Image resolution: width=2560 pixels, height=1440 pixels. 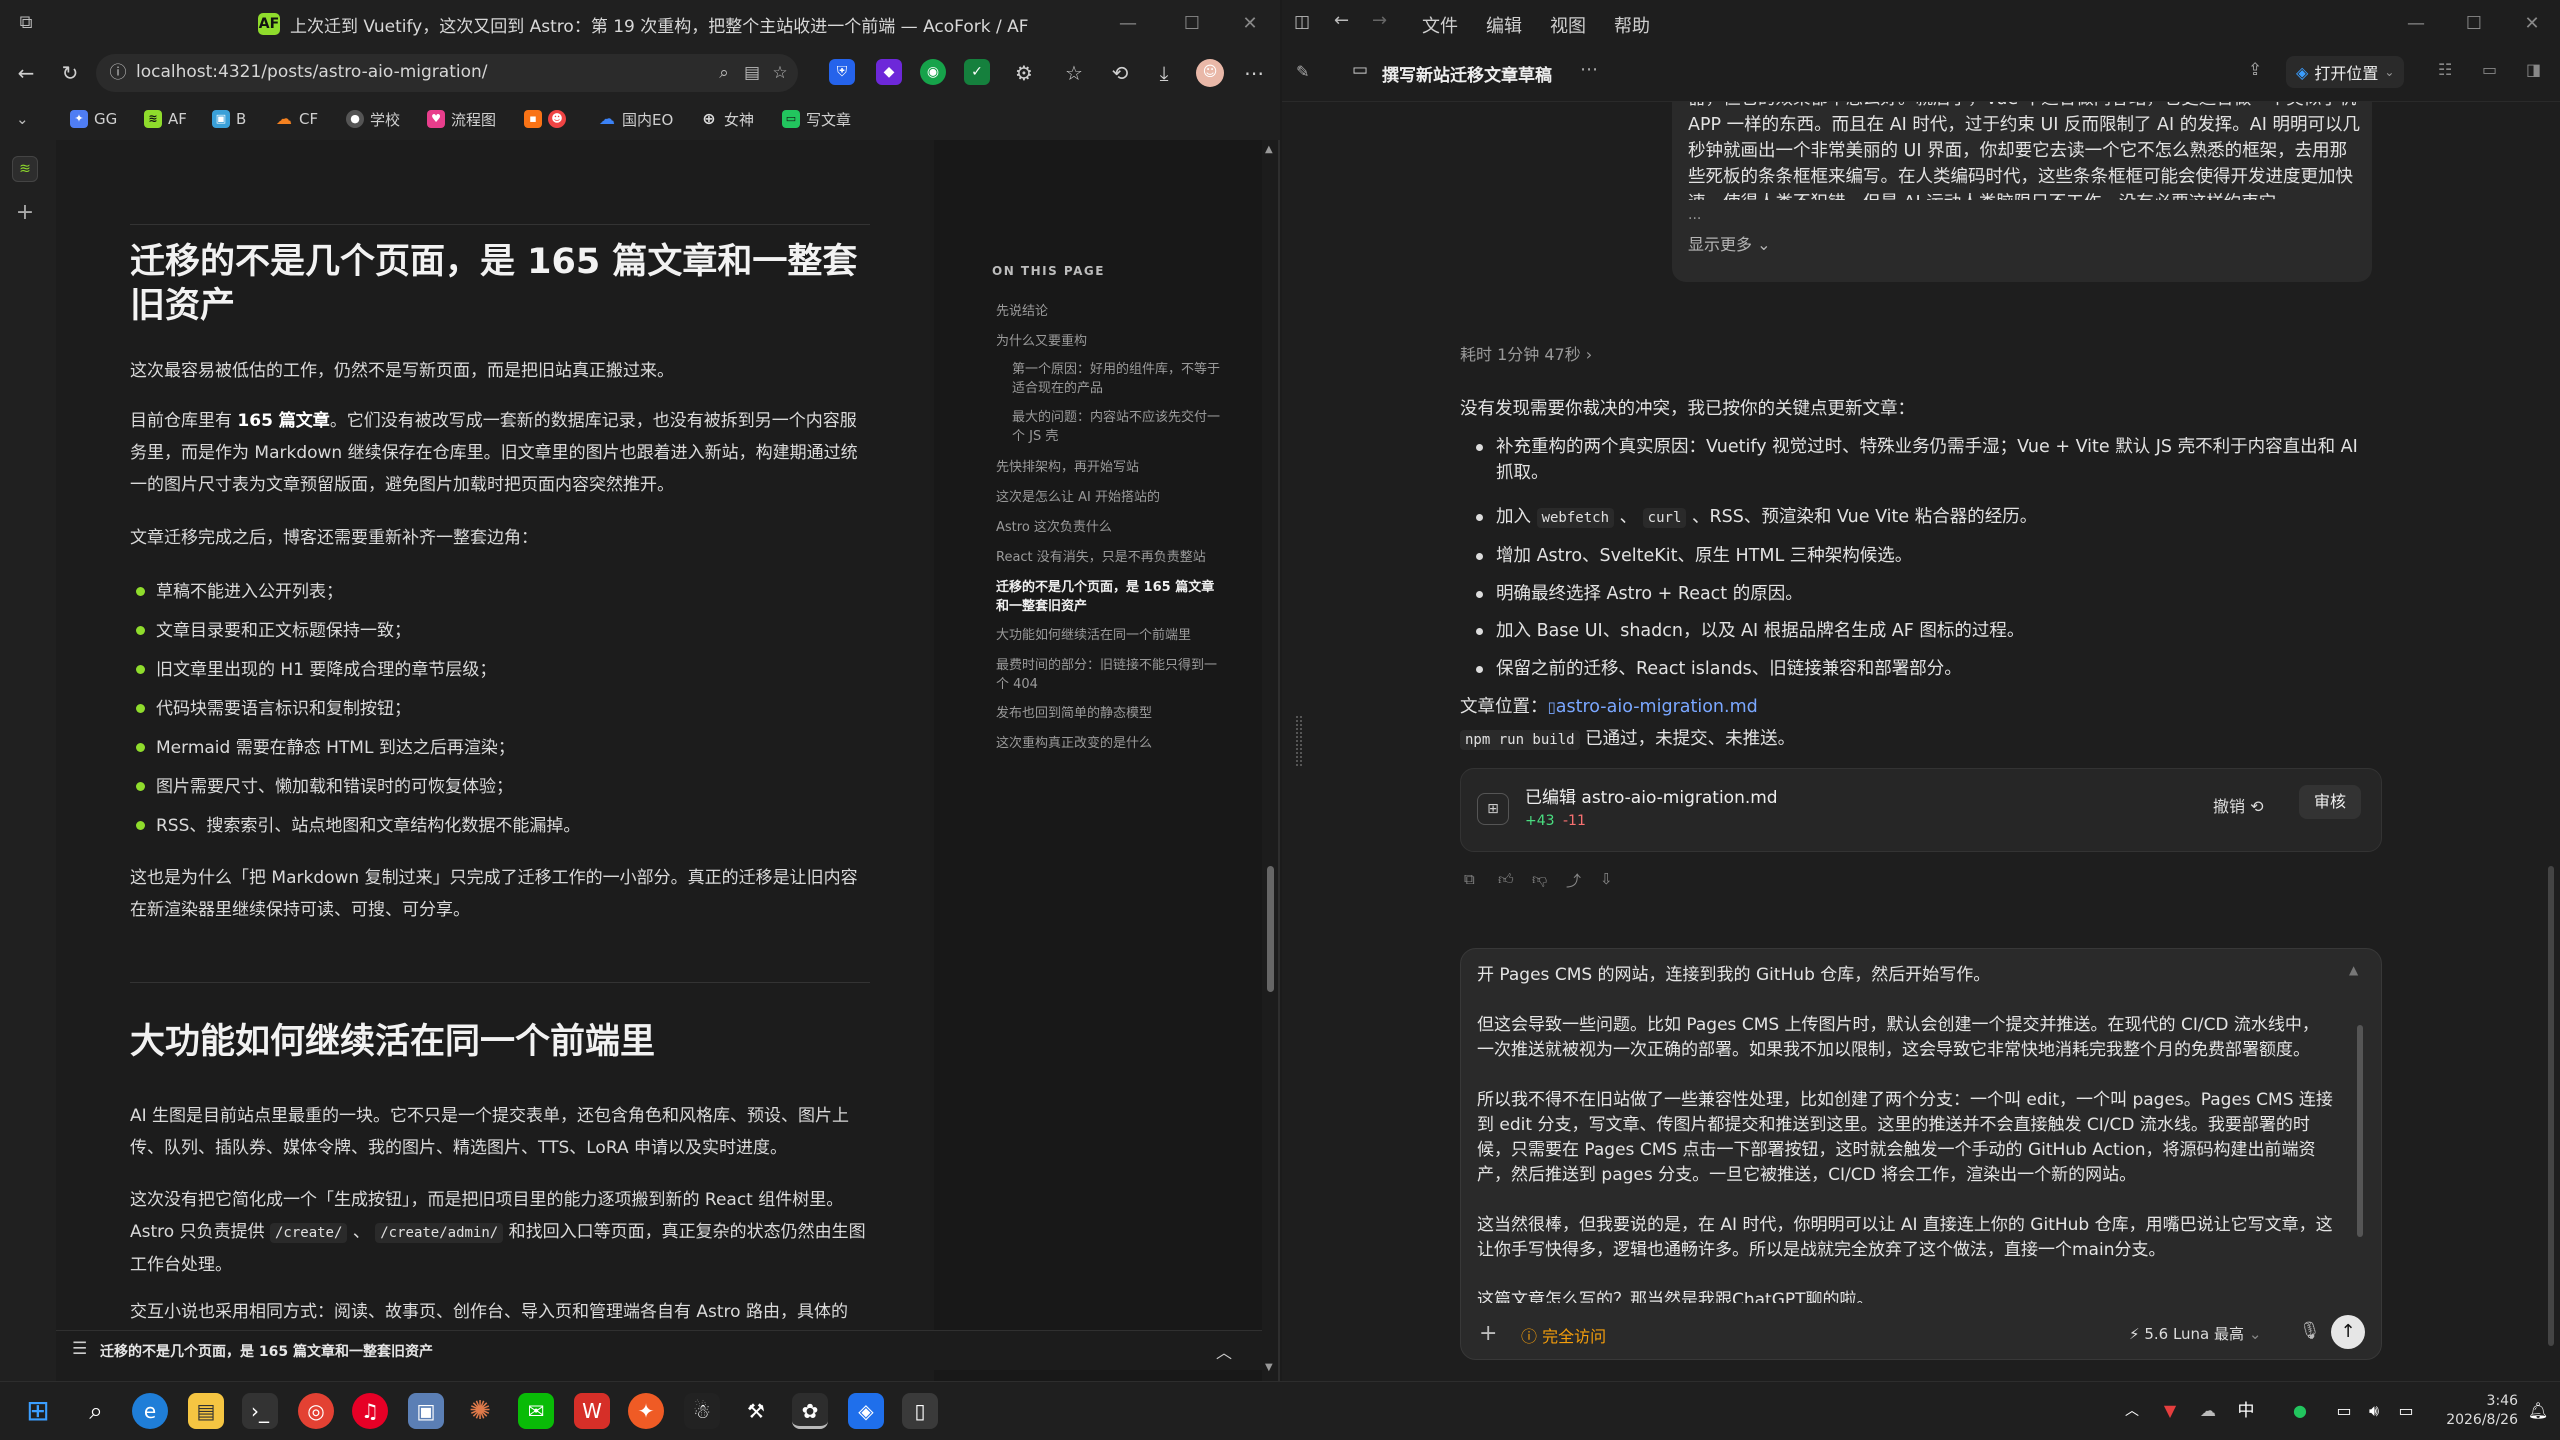 What do you see at coordinates (25, 169) in the screenshot?
I see `sidebar-af-icon: ≋` at bounding box center [25, 169].